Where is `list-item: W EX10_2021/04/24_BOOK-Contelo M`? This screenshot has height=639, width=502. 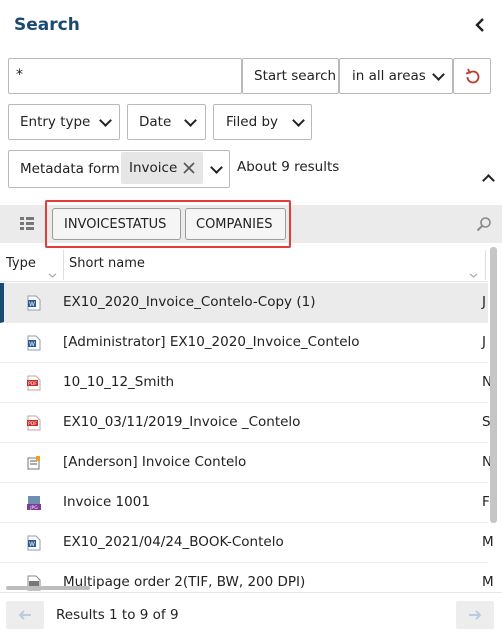 list-item: W EX10_2021/04/24_BOOK-Contelo M is located at coordinates (247, 543).